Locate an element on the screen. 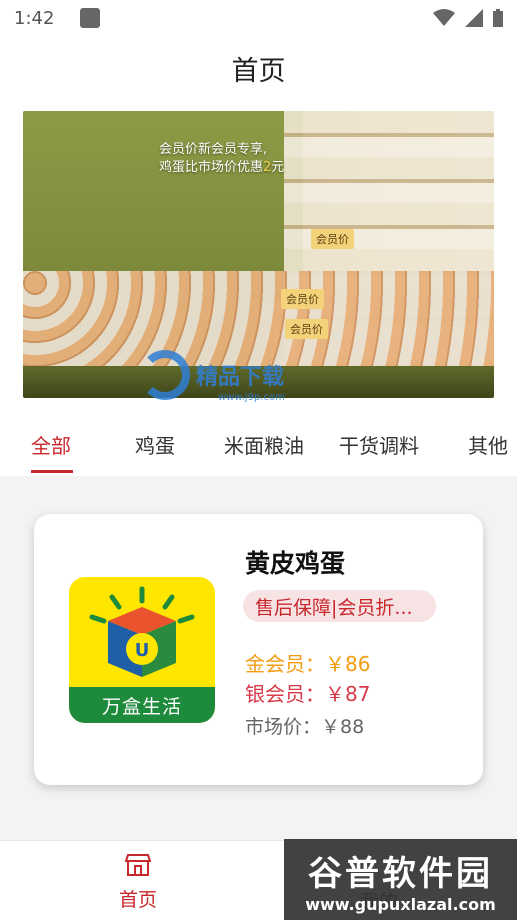  page-title: 首页 is located at coordinates (258, 71).